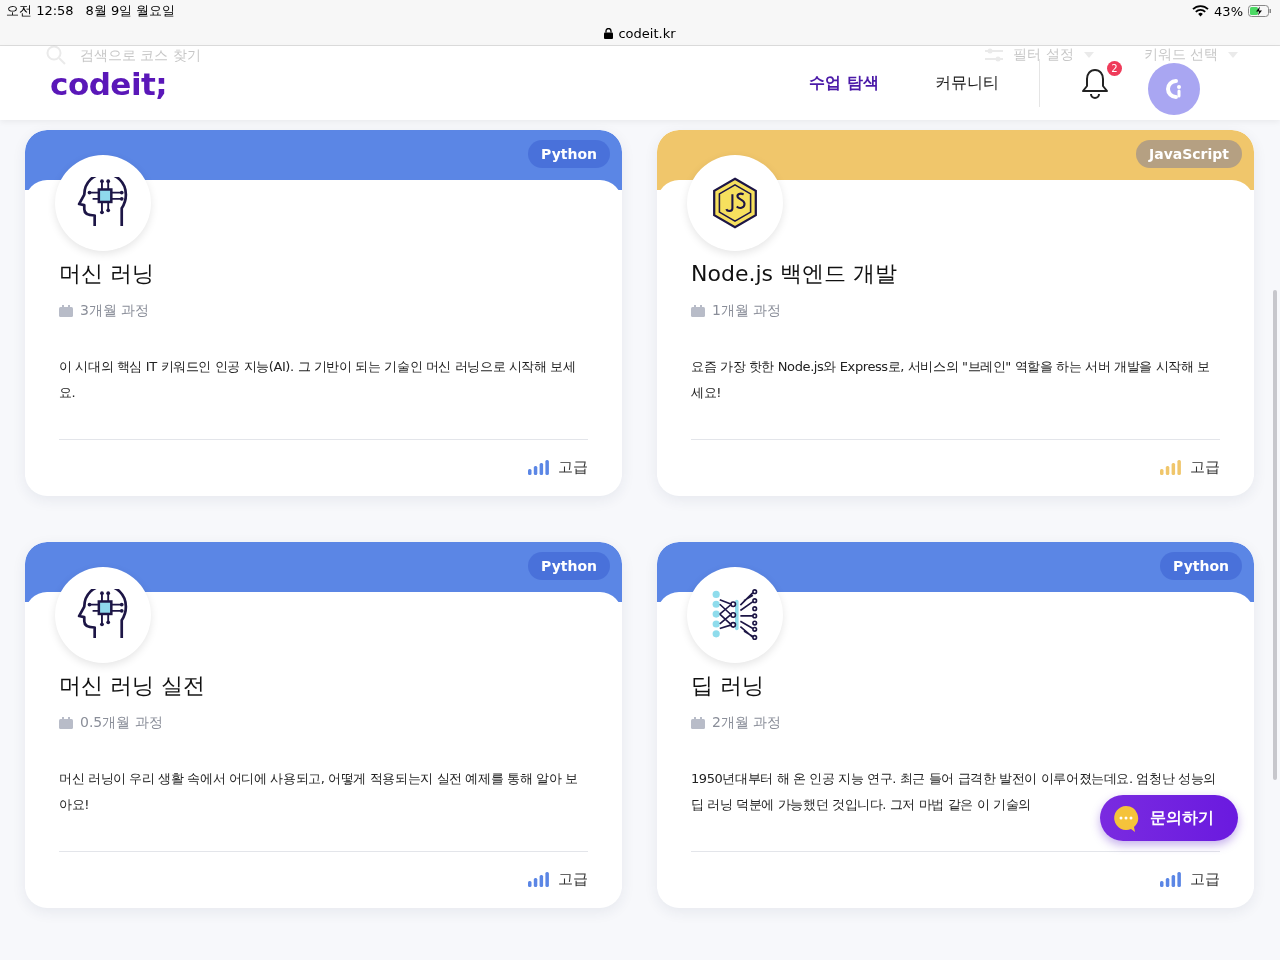  I want to click on status-time: 오전 12:58, so click(40, 11).